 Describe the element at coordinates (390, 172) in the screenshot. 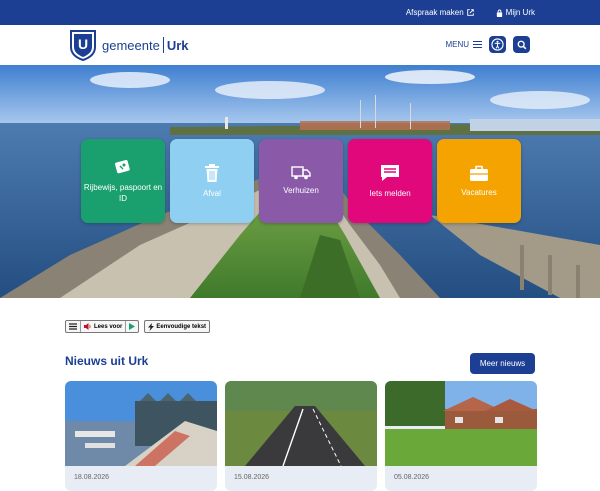

I see `message-icon` at that location.